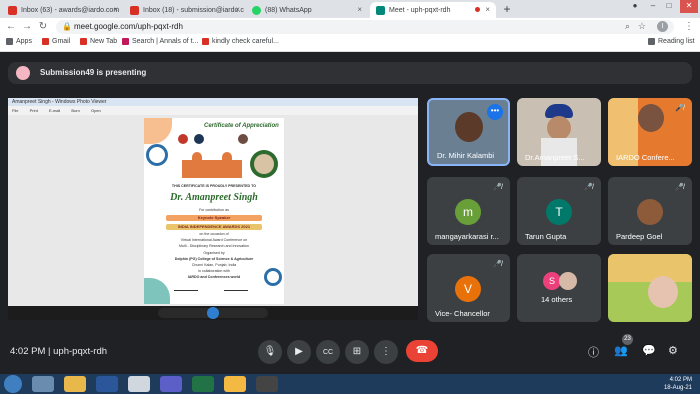  What do you see at coordinates (212, 169) in the screenshot?
I see `red-fort-illustration` at bounding box center [212, 169].